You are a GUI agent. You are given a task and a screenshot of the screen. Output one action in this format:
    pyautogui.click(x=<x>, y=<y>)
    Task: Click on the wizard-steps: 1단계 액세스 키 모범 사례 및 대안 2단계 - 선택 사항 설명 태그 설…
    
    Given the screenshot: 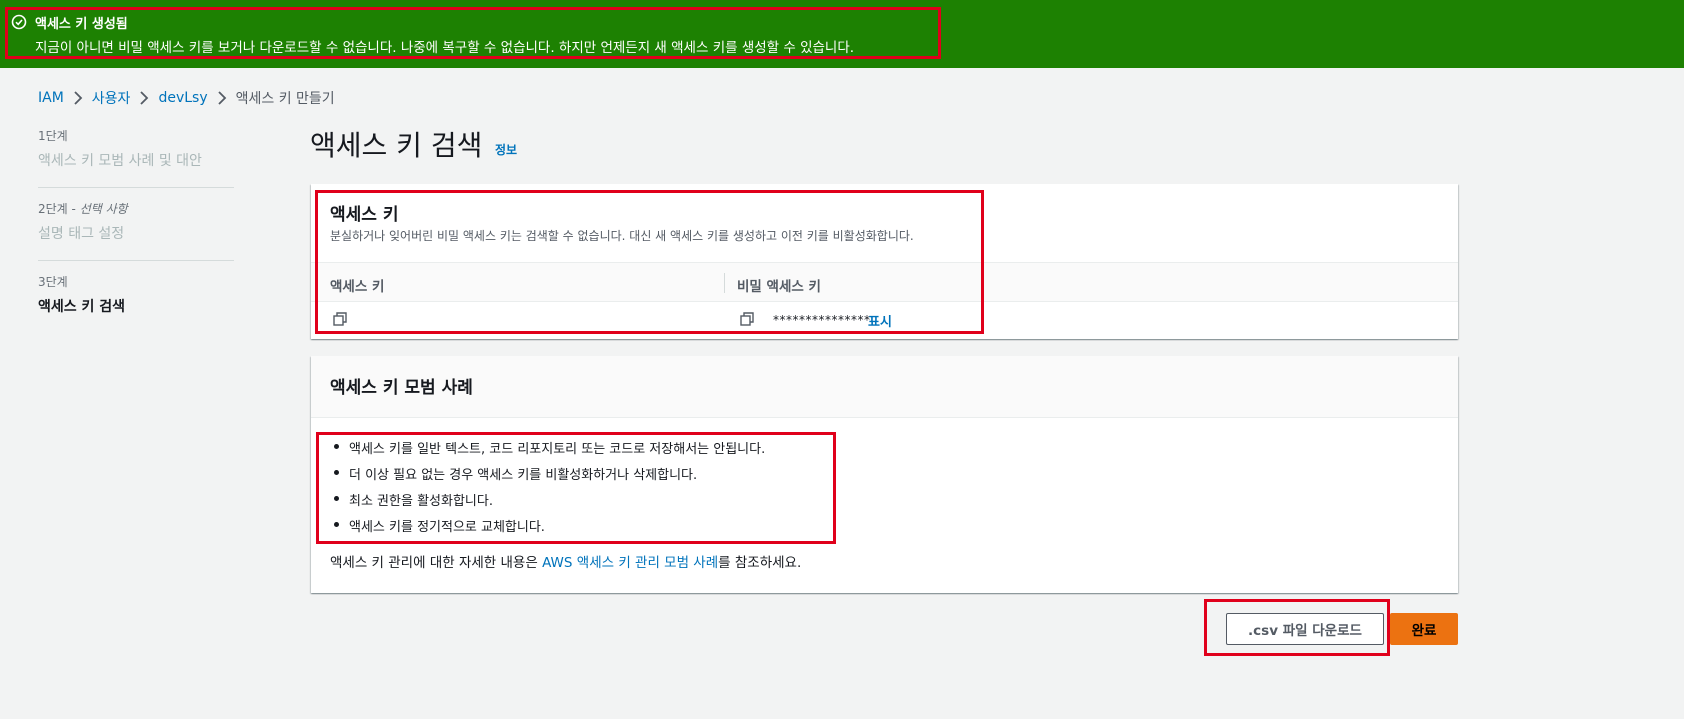 What is the action you would take?
    pyautogui.click(x=136, y=236)
    